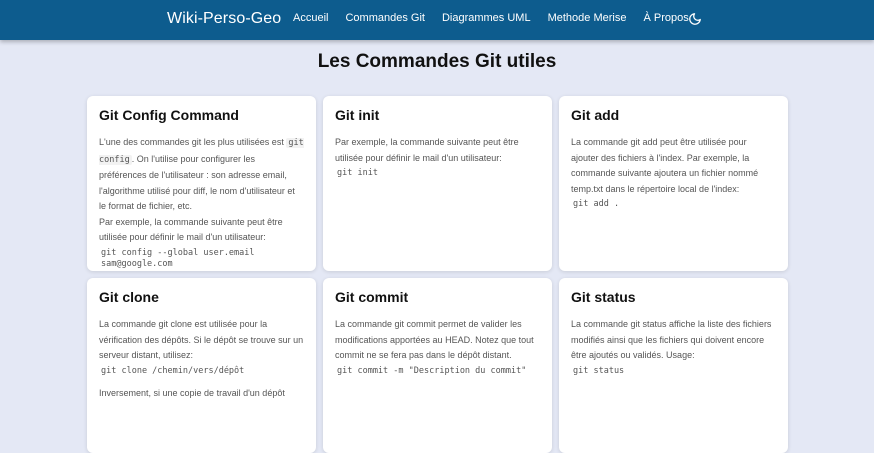  Describe the element at coordinates (357, 115) in the screenshot. I see `card-title: Git init` at that location.